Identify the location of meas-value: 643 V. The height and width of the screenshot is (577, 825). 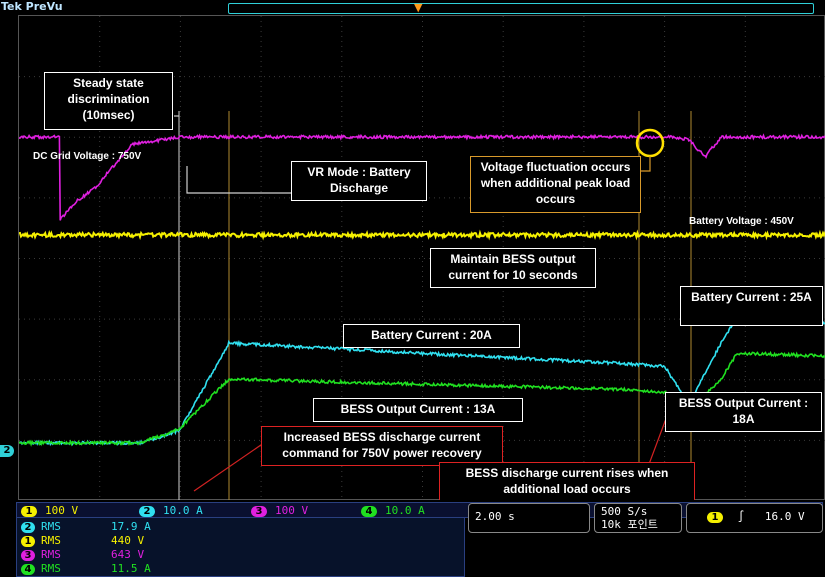
(127, 554).